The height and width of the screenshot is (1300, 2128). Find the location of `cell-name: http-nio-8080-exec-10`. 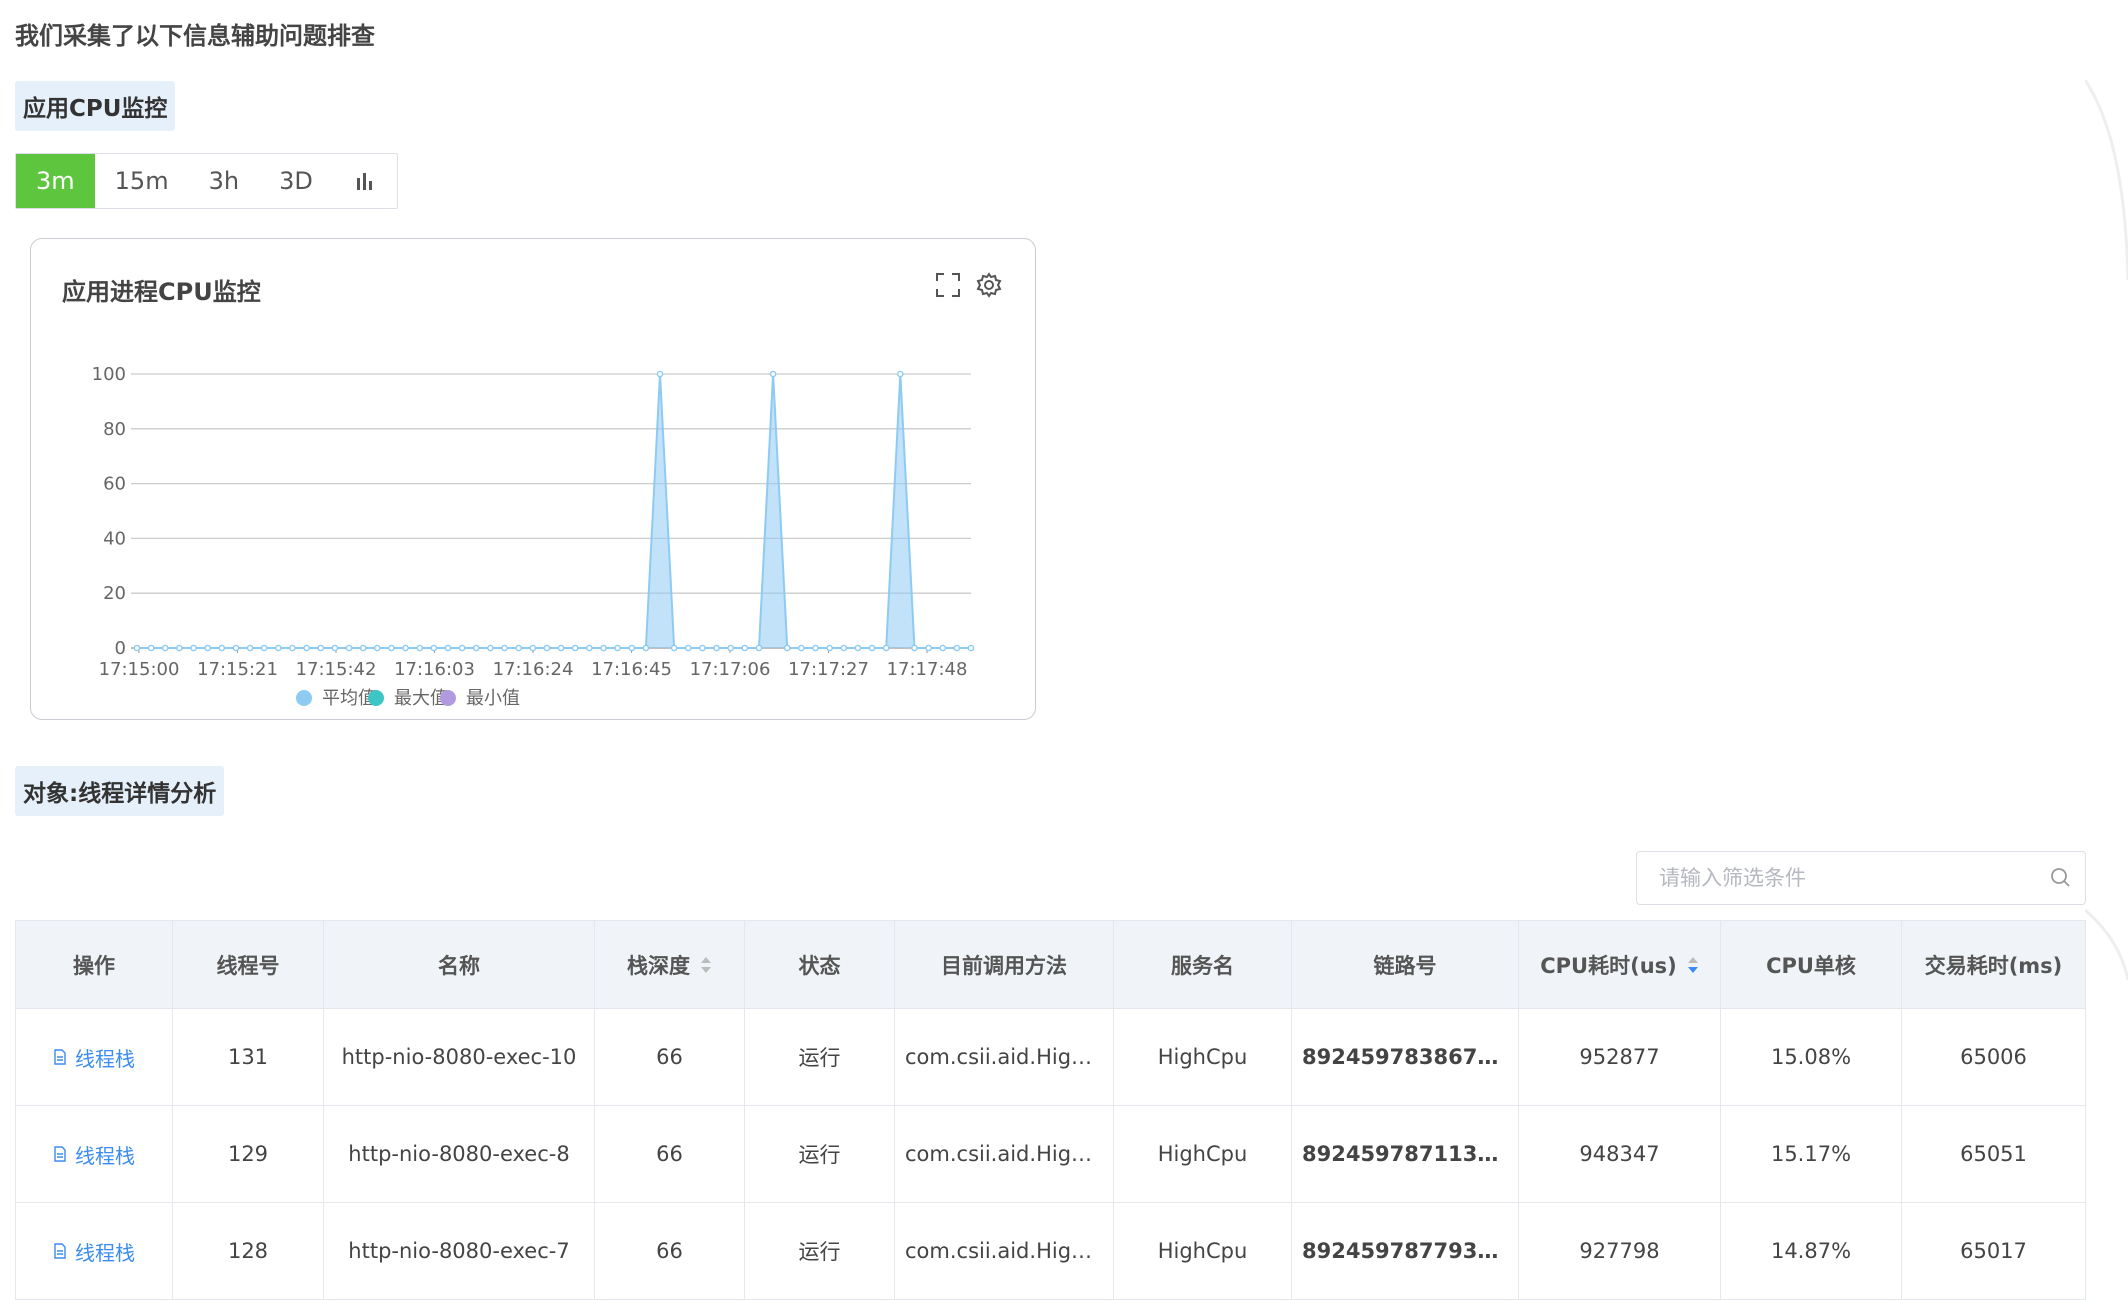

cell-name: http-nio-8080-exec-10 is located at coordinates (459, 1057).